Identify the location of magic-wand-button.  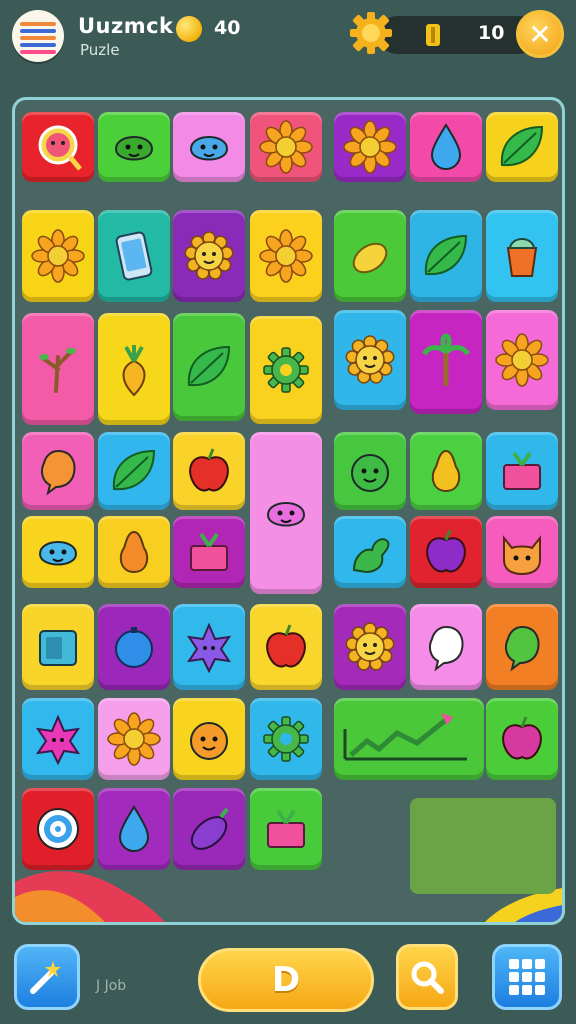
(47, 977).